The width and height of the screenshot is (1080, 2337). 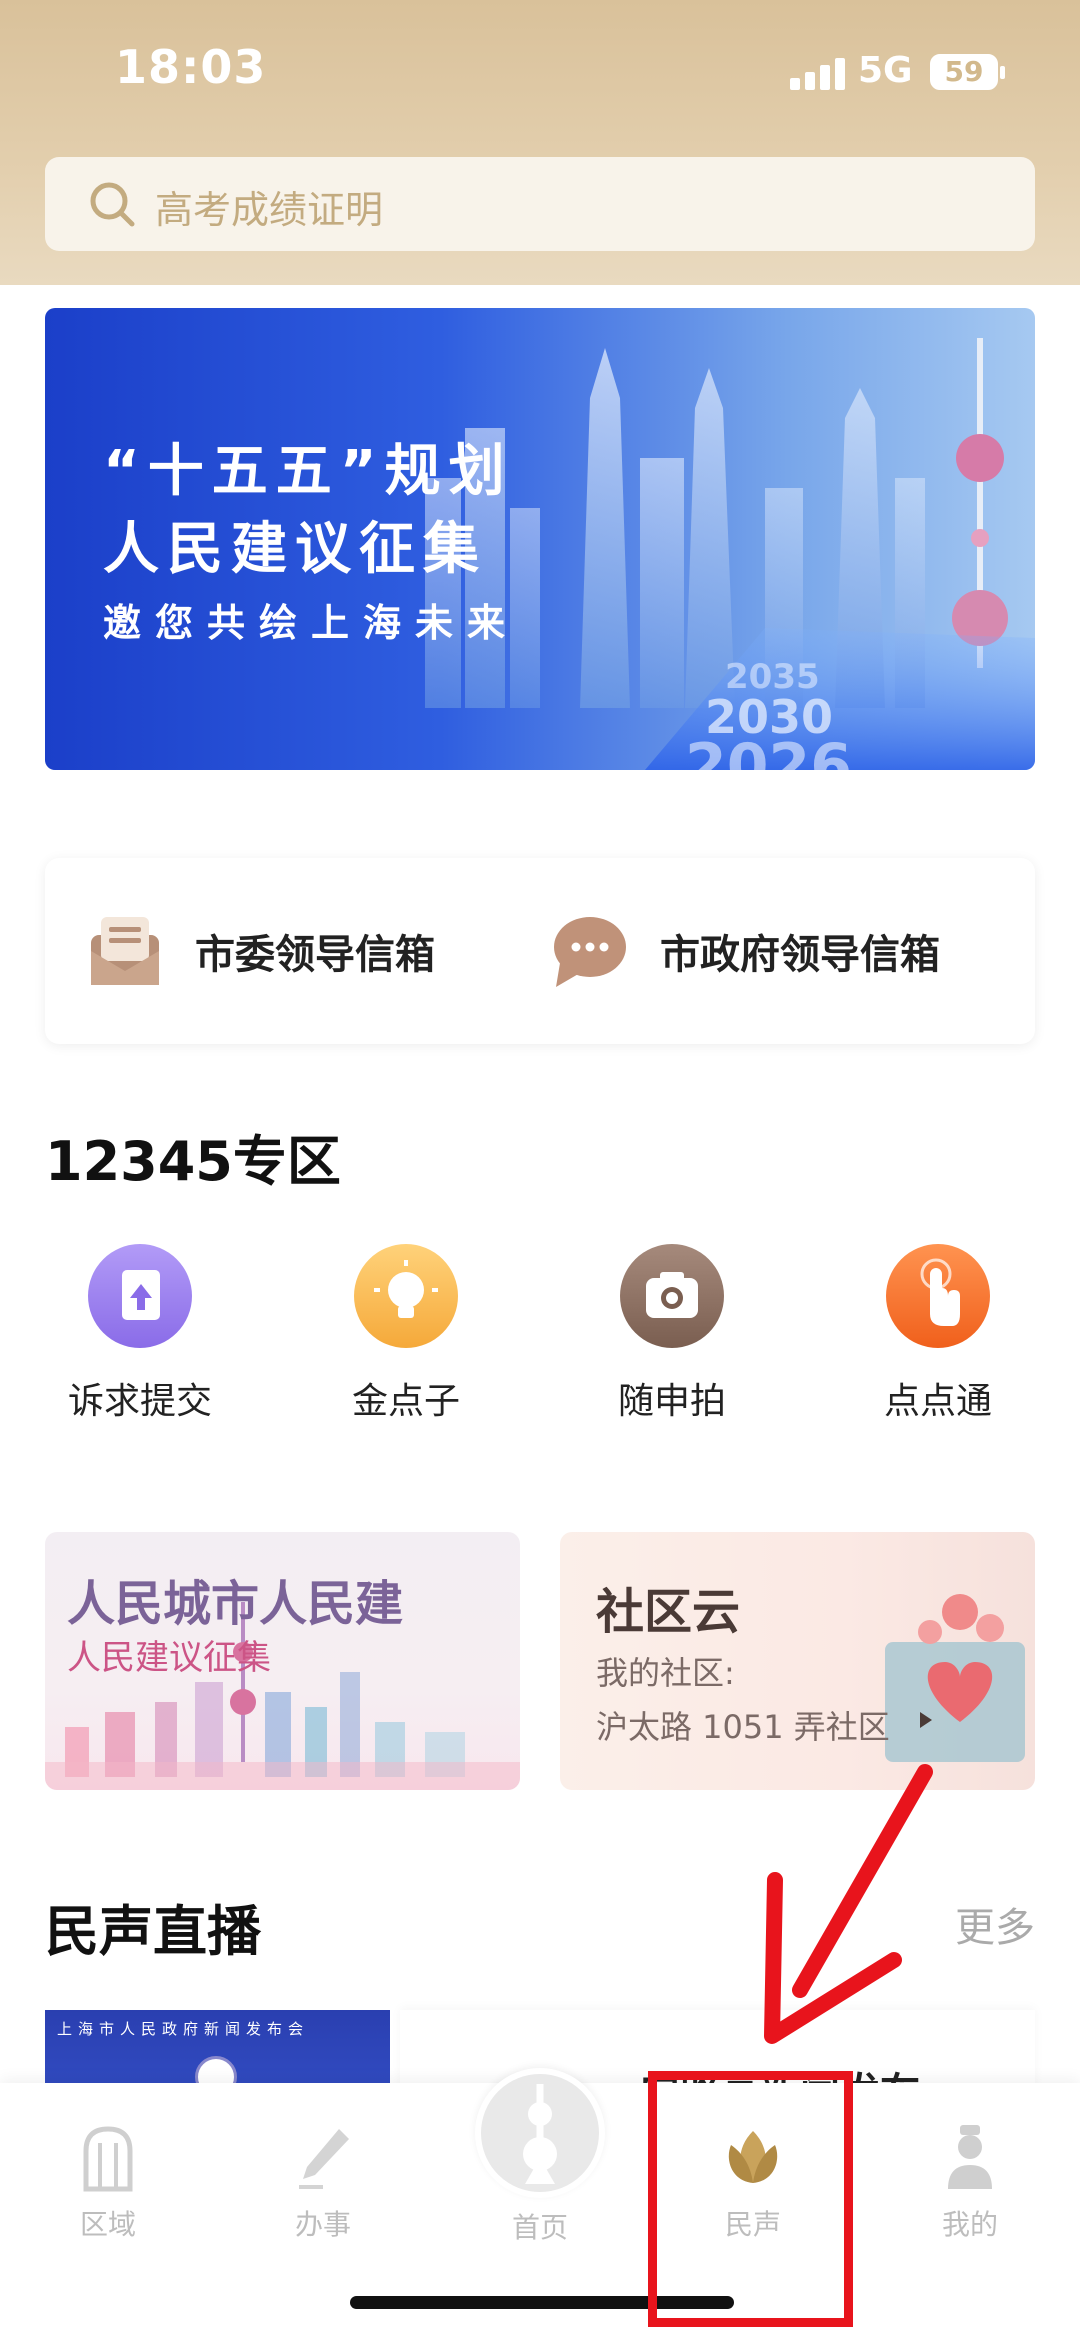 I want to click on banner-subtitle: 邀您共绘上海未来, so click(x=311, y=623).